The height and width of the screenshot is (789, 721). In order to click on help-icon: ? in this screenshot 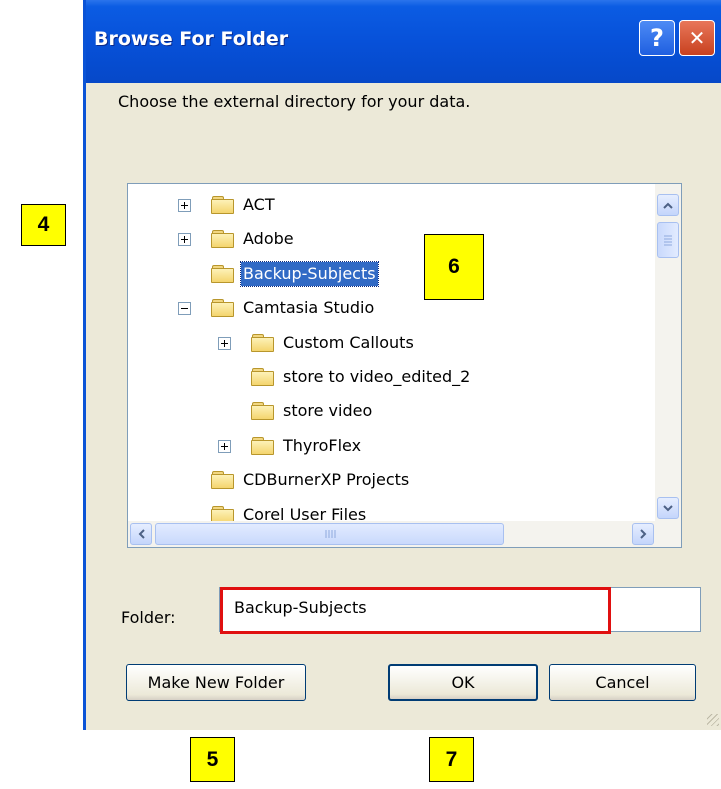, I will do `click(657, 38)`.